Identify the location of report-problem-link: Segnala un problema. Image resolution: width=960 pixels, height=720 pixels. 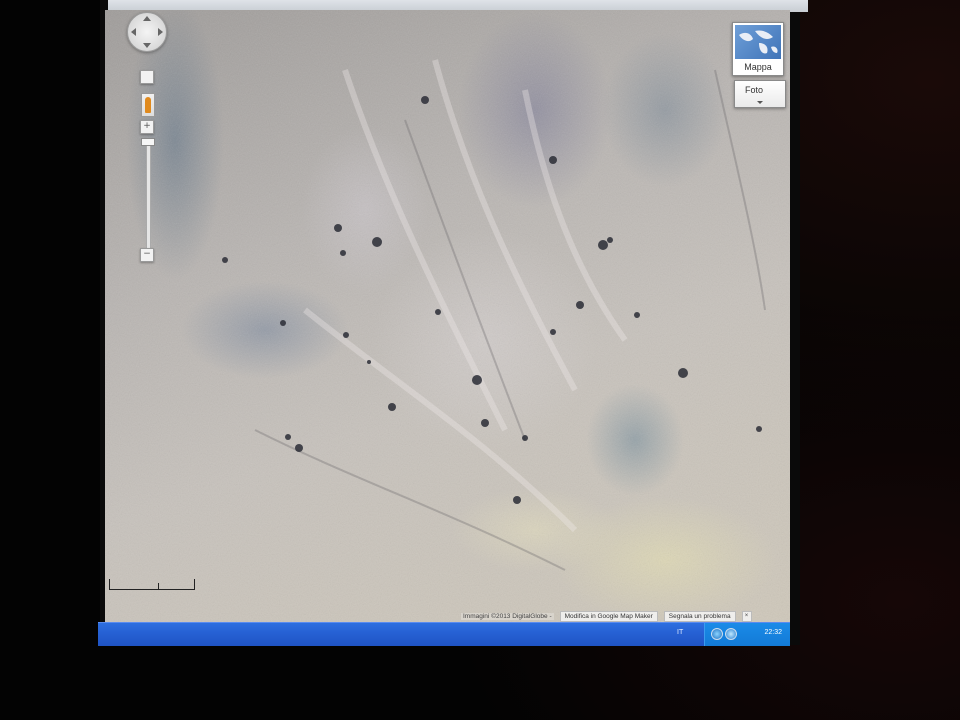
(699, 616).